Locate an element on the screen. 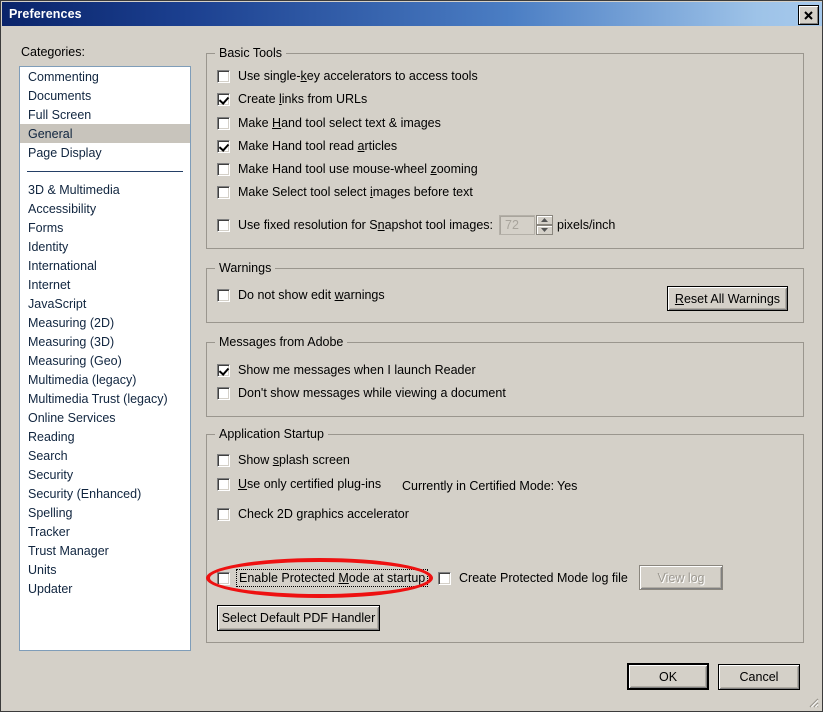 This screenshot has width=823, height=712. sidebar-item-measuring-2d: Measuring (2D) is located at coordinates (105, 322).